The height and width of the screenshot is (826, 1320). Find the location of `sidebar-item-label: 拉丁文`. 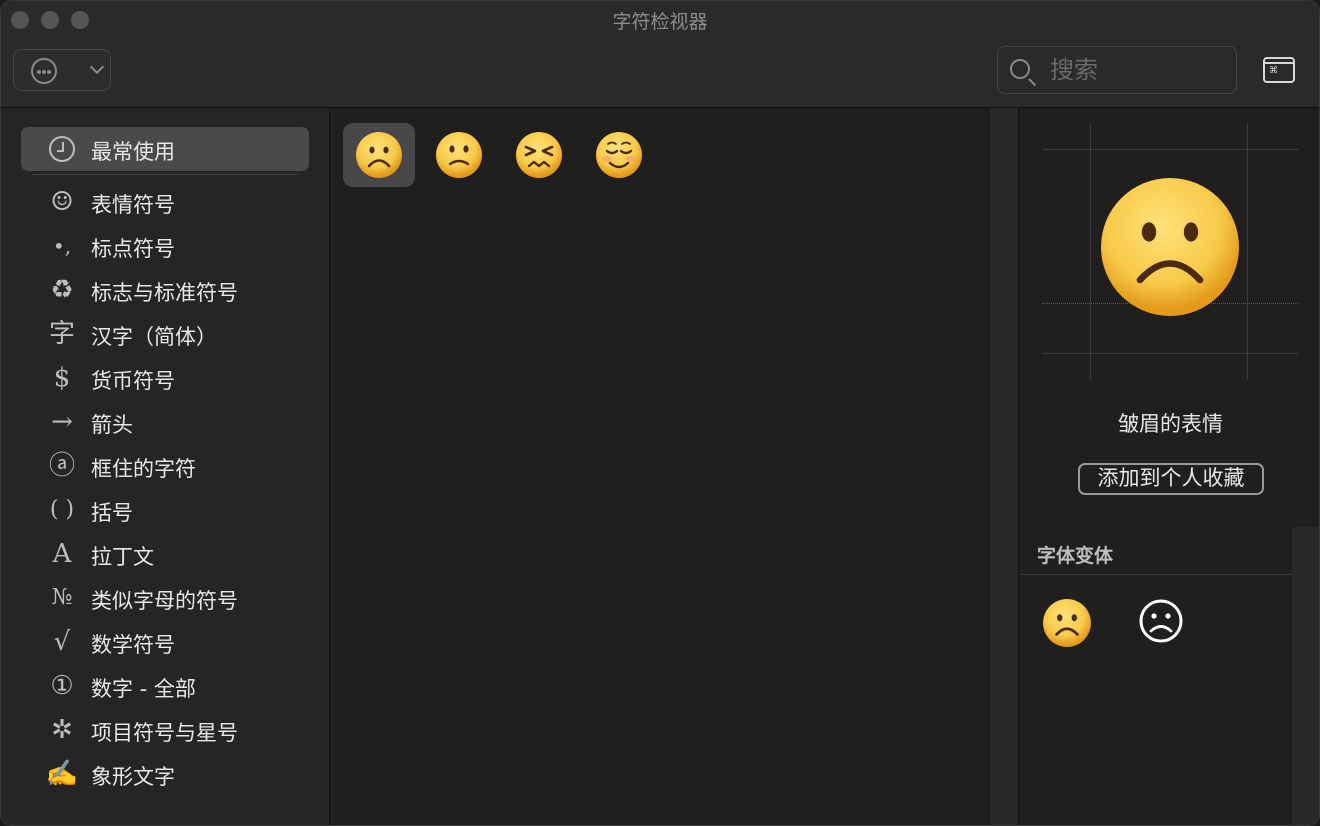

sidebar-item-label: 拉丁文 is located at coordinates (122, 557).